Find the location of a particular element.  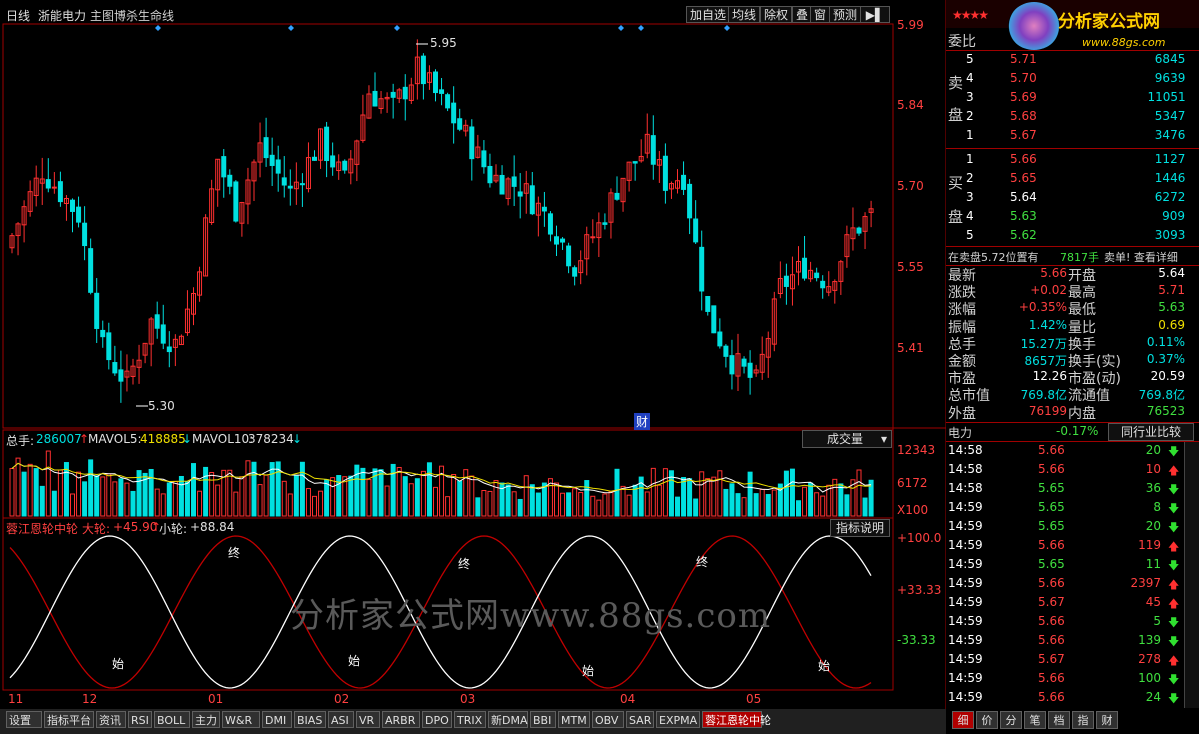

buy-level-row: 3 5.64 6272 is located at coordinates (1072, 198).